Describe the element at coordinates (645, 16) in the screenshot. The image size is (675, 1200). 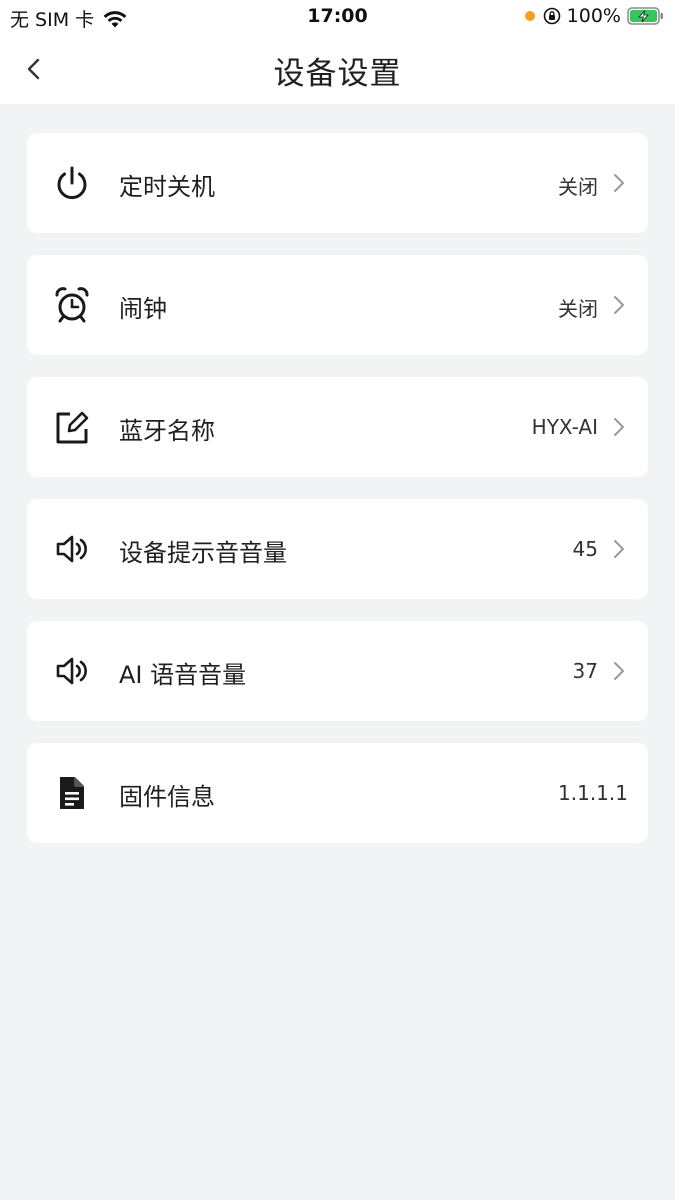
I see `battery-charging-icon` at that location.